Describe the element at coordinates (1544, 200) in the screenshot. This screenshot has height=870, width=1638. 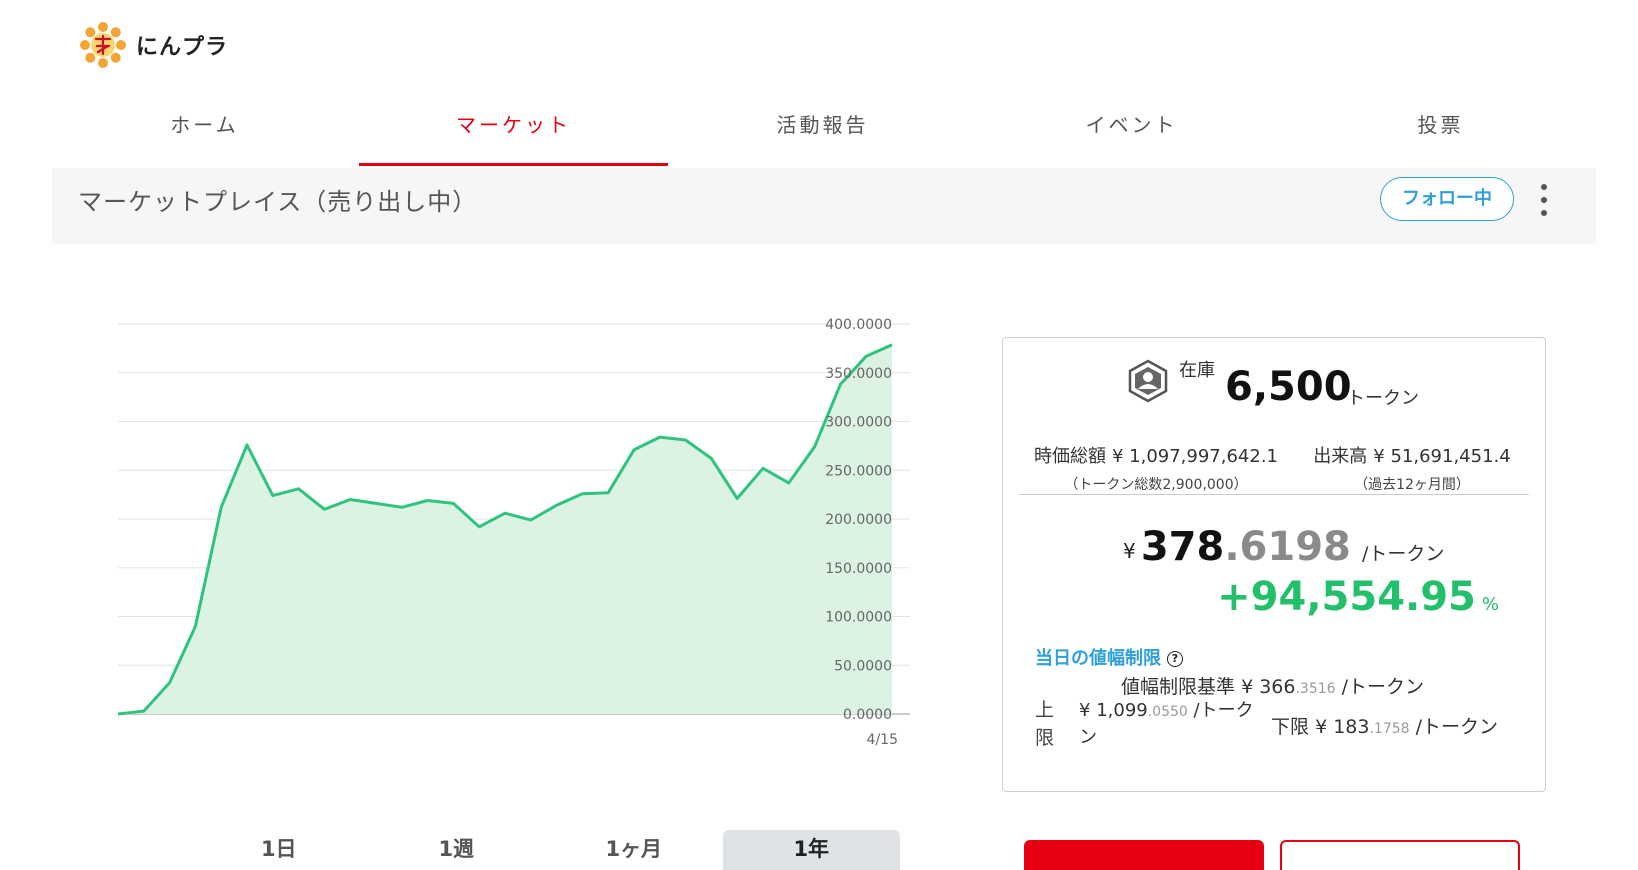
I see `more-menu-icon` at that location.